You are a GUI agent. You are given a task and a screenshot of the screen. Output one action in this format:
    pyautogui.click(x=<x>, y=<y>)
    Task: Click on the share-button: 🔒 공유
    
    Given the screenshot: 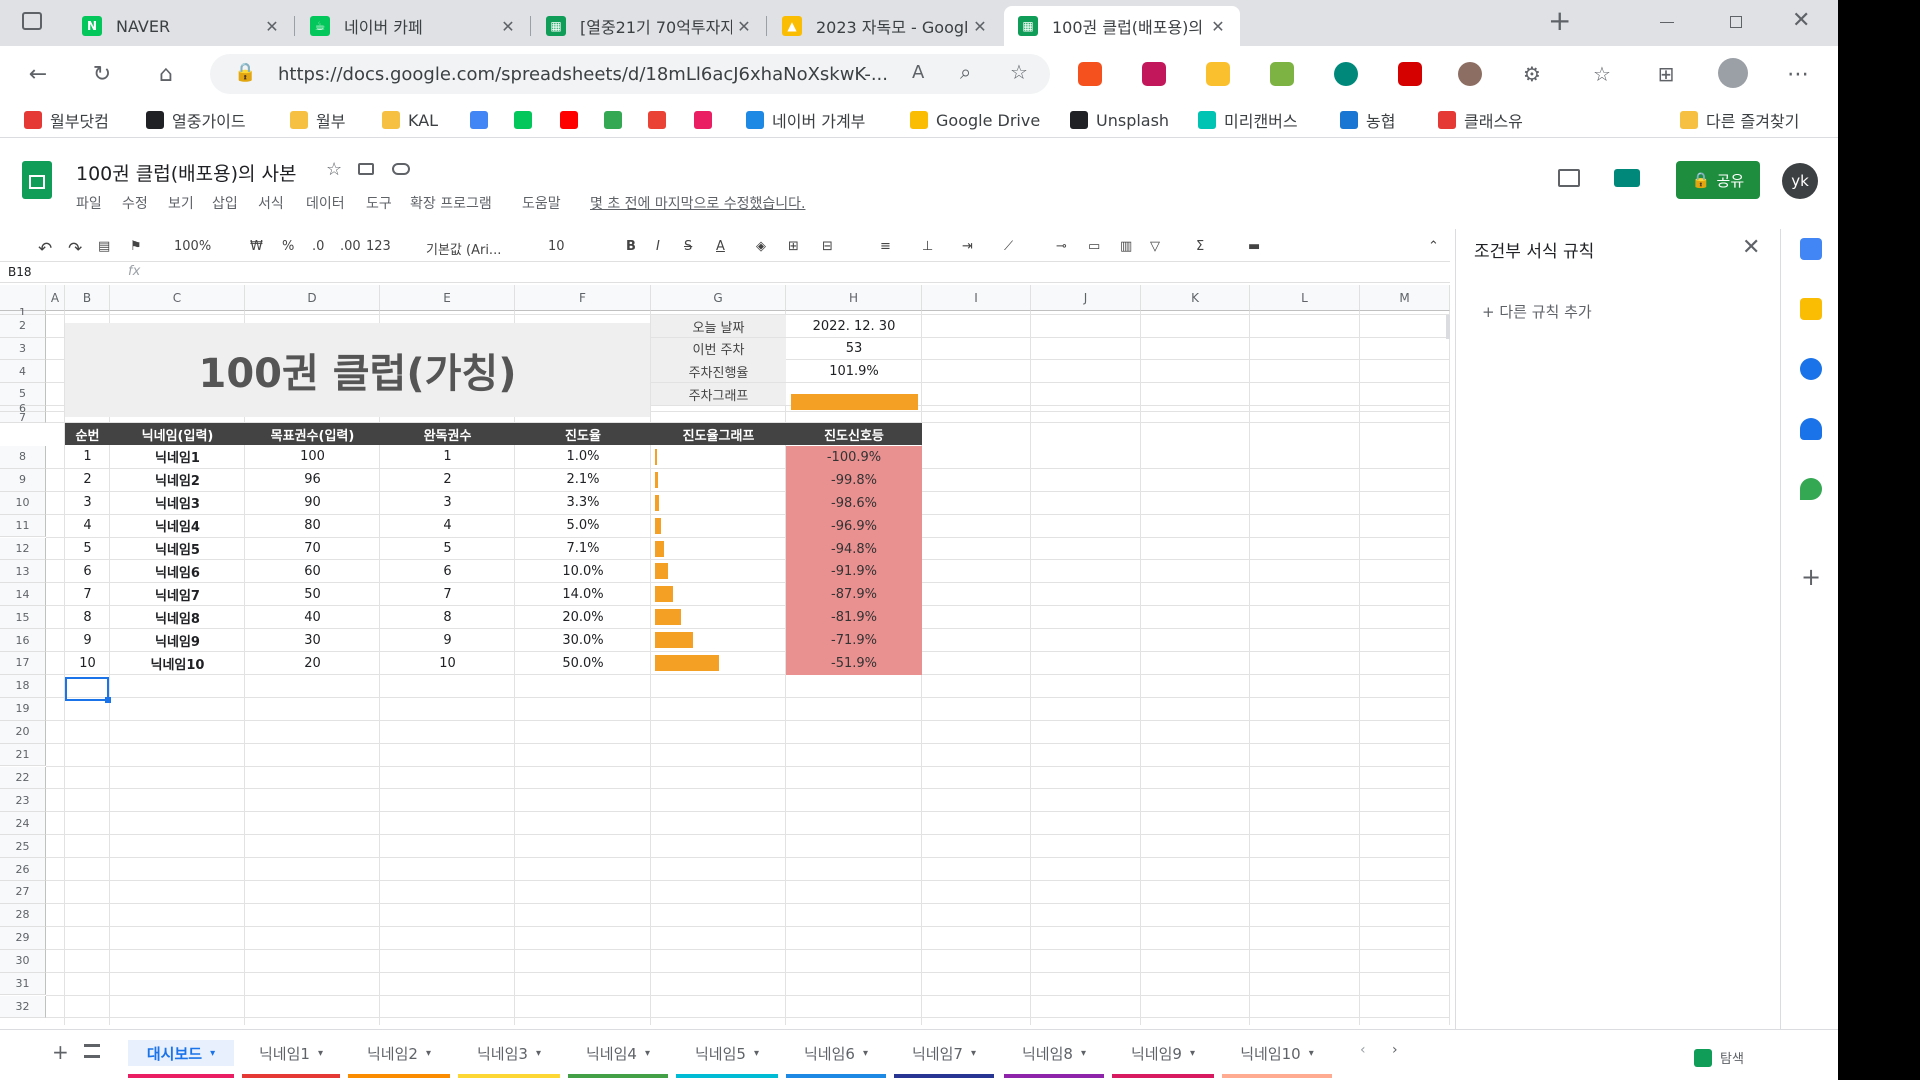 What is the action you would take?
    pyautogui.click(x=1718, y=180)
    